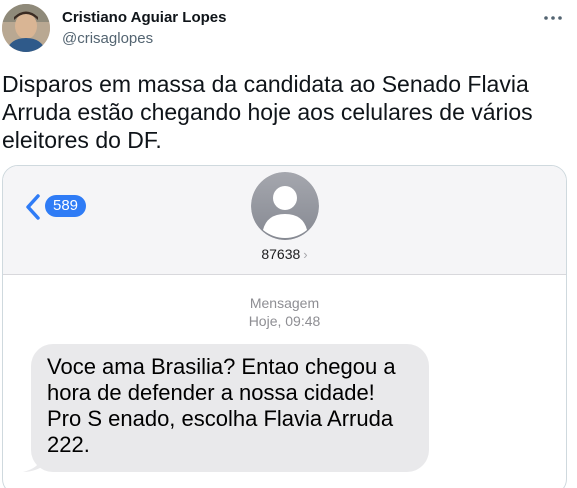 The image size is (577, 488). I want to click on contact-number: 87638 ›, so click(284, 254).